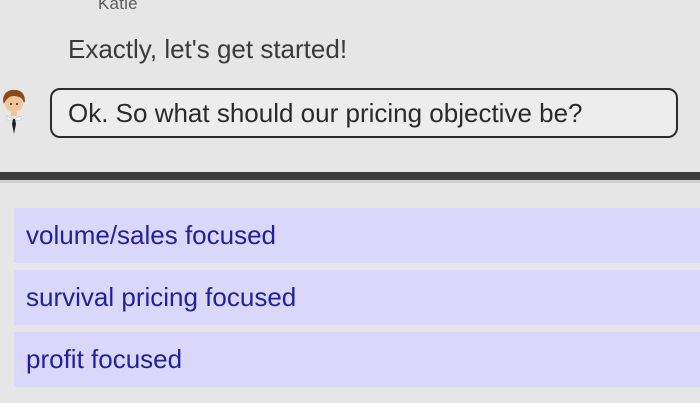 This screenshot has height=403, width=700. I want to click on person-avatar-icon, so click(14, 111).